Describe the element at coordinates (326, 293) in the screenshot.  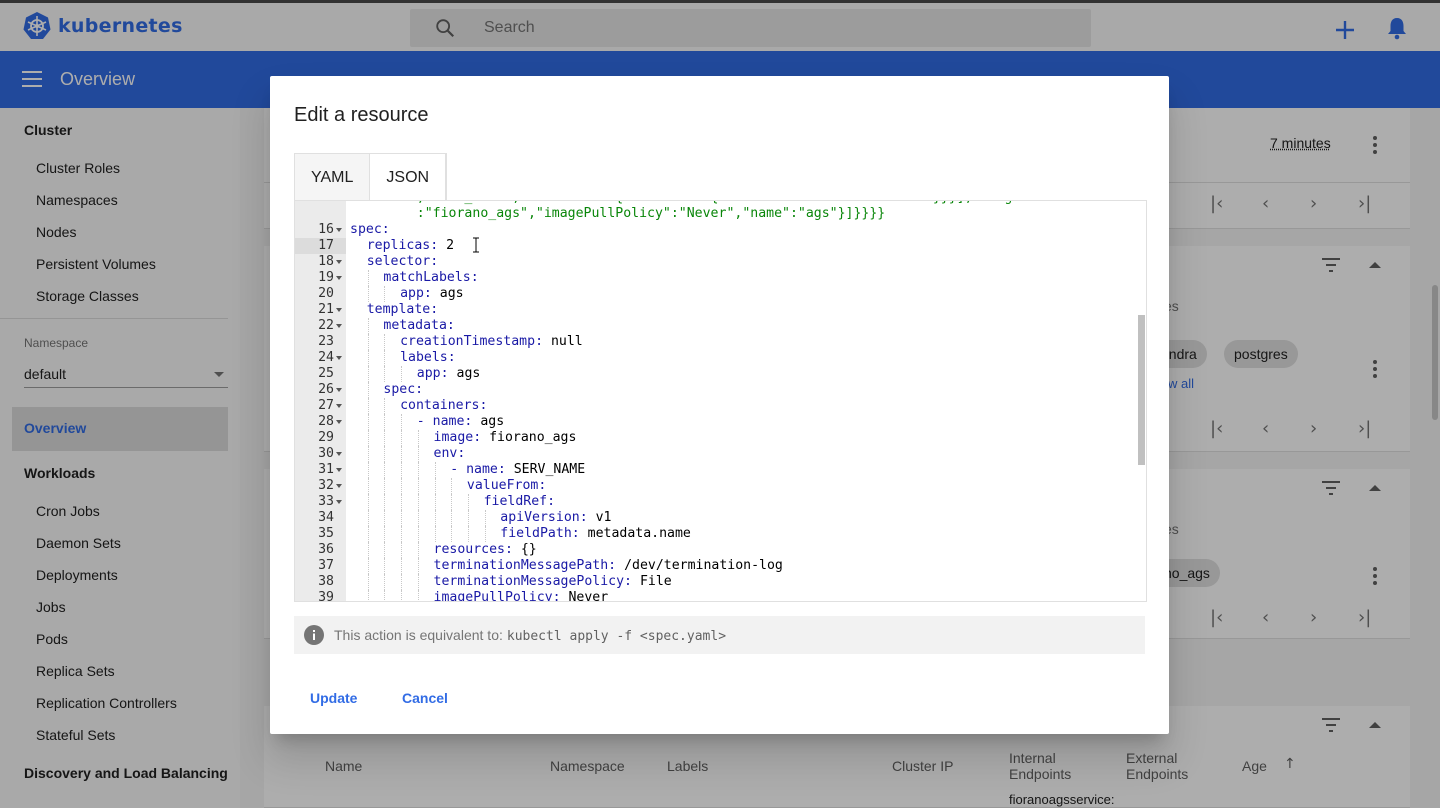
I see `line-number: 20` at that location.